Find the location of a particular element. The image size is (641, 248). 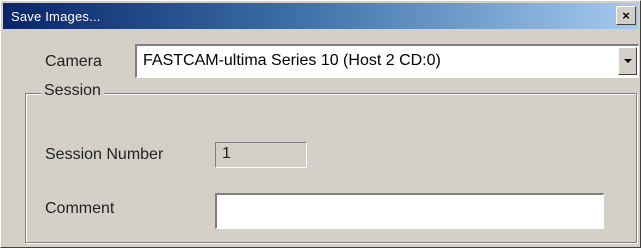

close-button: × is located at coordinates (626, 15).